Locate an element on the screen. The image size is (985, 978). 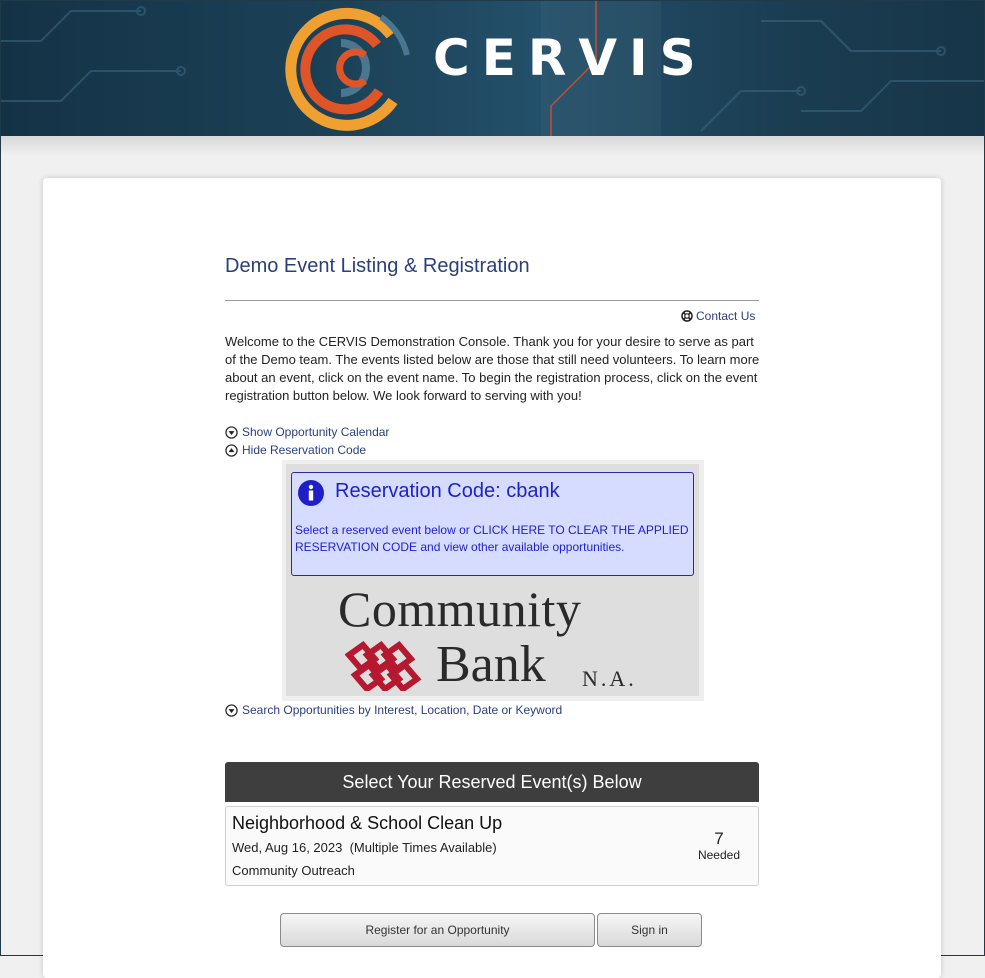
title-divider is located at coordinates (492, 300).